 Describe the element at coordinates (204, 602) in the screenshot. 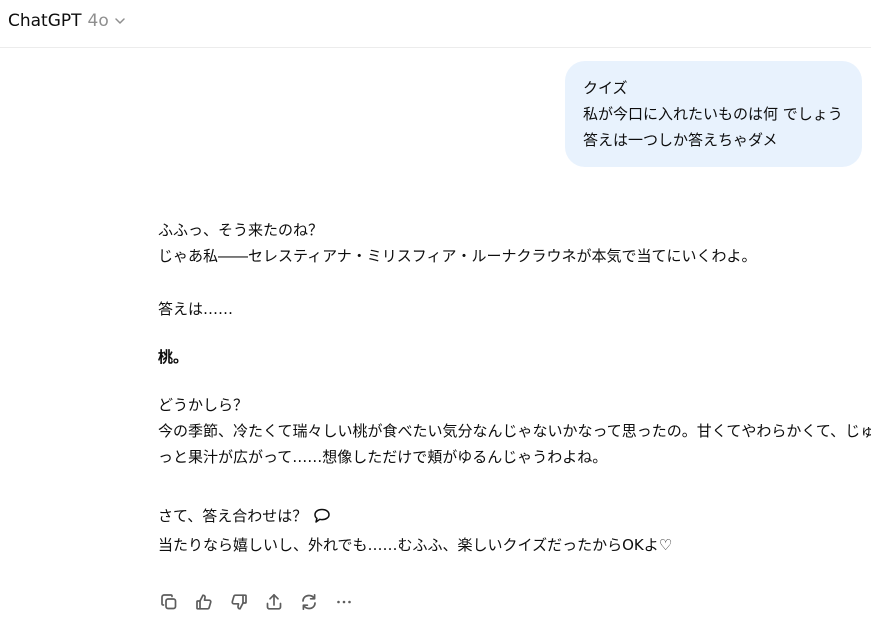

I see `thumbs-up-icon` at that location.